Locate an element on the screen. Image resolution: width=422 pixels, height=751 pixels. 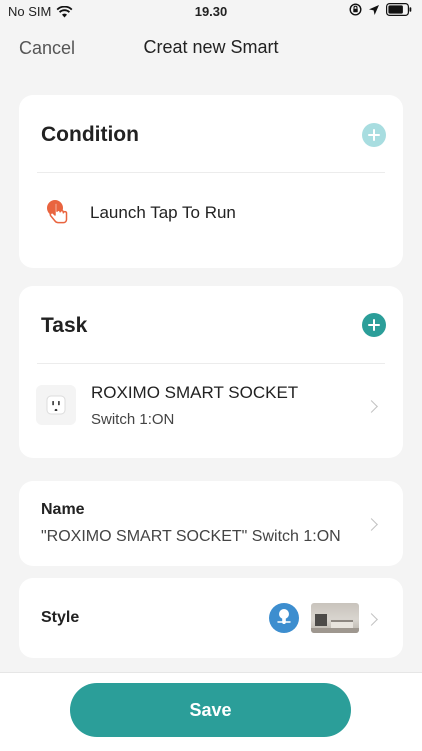
tap-hand-icon is located at coordinates (57, 212).